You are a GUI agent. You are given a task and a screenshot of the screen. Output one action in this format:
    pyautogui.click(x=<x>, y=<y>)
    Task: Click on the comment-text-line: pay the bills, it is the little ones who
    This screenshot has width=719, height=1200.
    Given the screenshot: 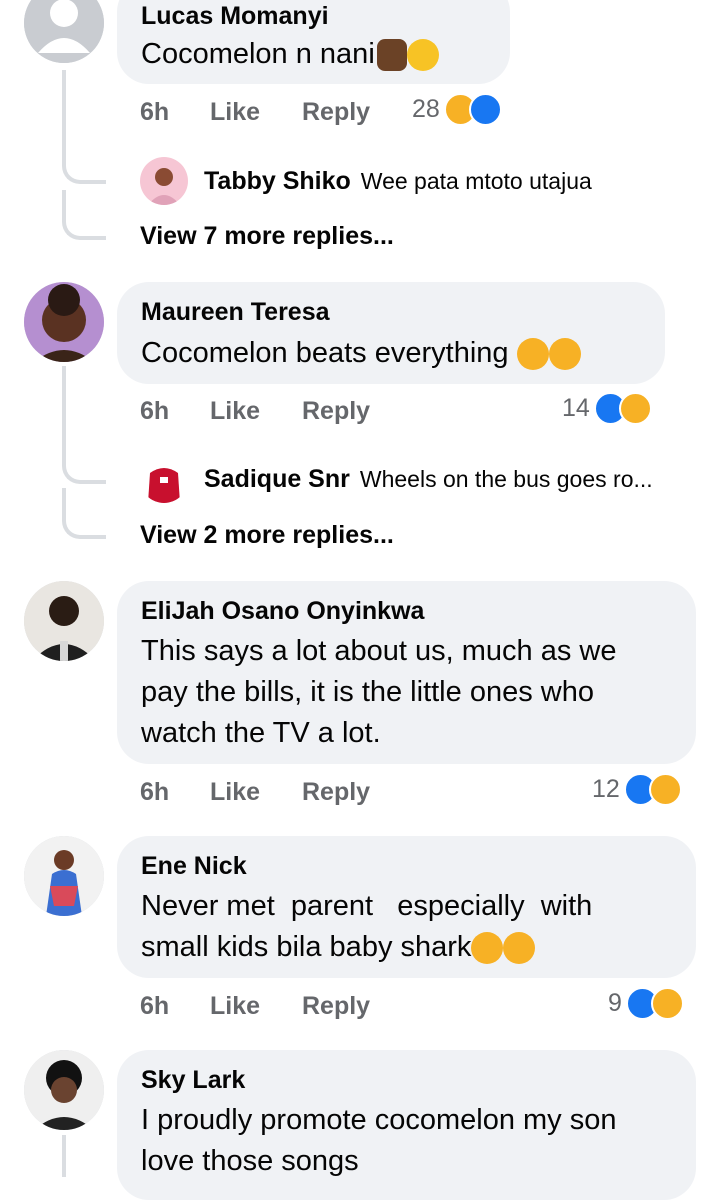 What is the action you would take?
    pyautogui.click(x=367, y=692)
    